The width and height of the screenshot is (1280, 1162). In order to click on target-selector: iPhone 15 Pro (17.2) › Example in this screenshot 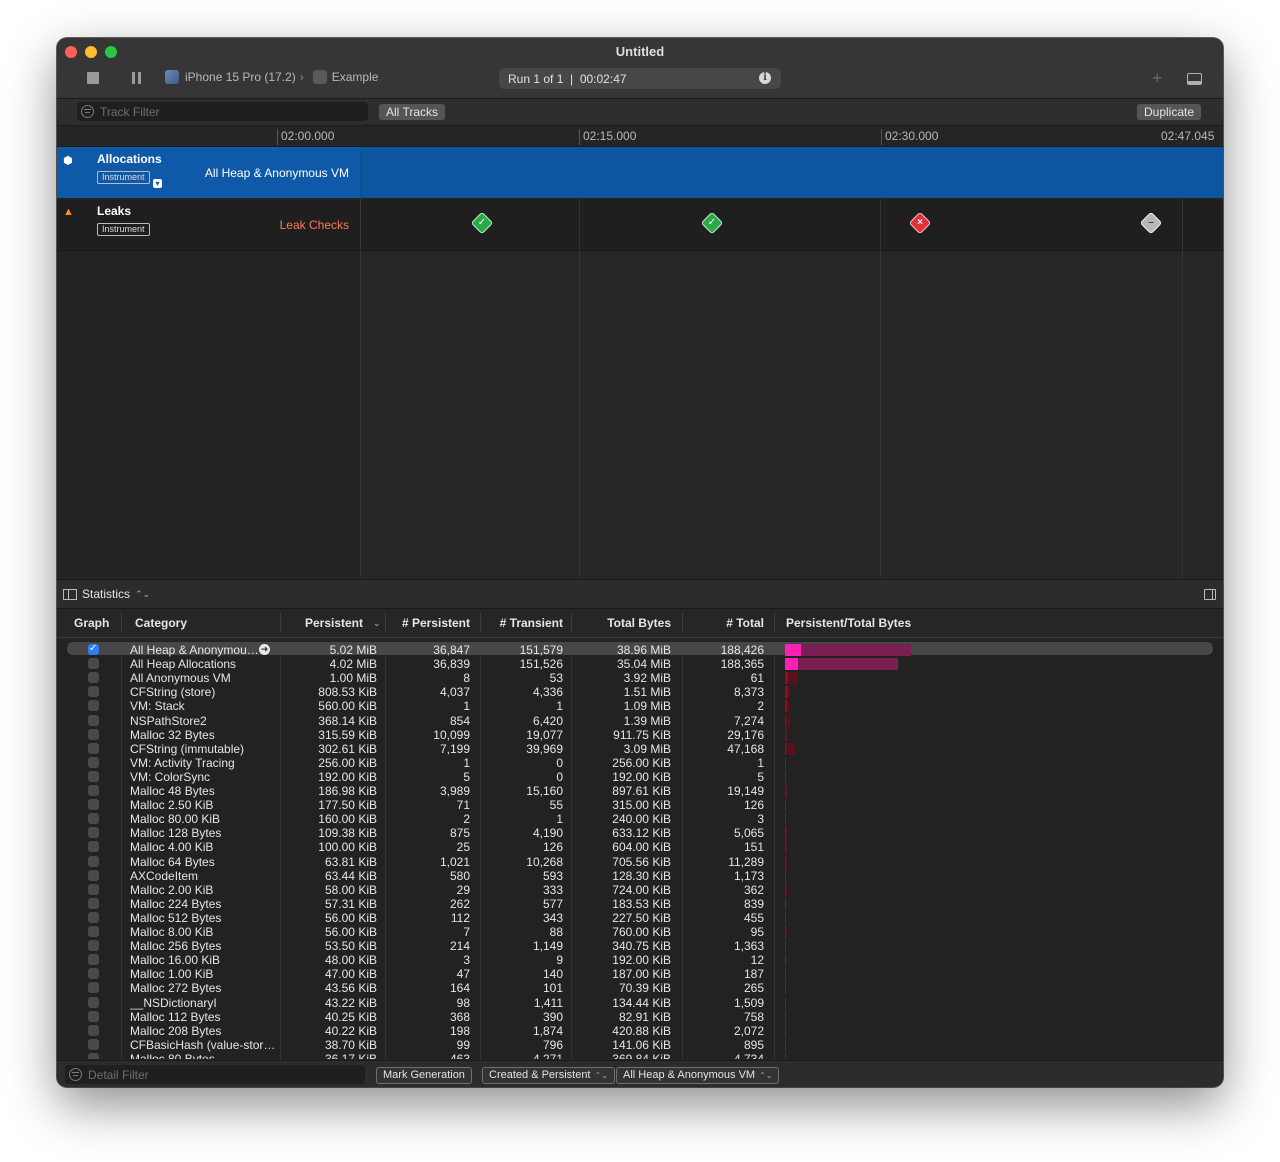, I will do `click(271, 77)`.